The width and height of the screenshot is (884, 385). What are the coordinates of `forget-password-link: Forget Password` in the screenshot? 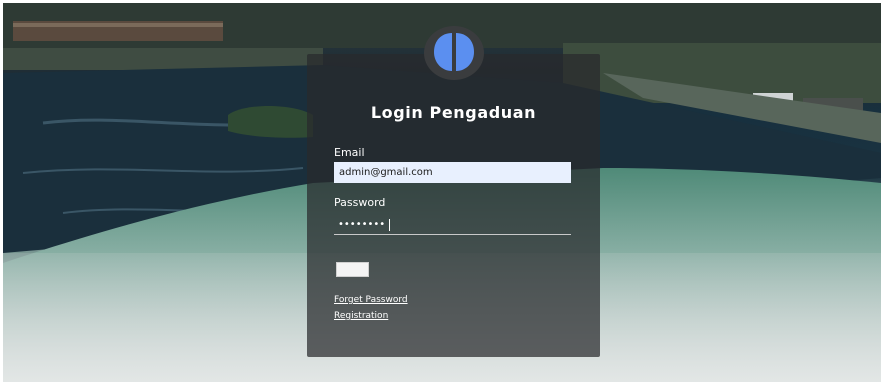 It's located at (371, 300).